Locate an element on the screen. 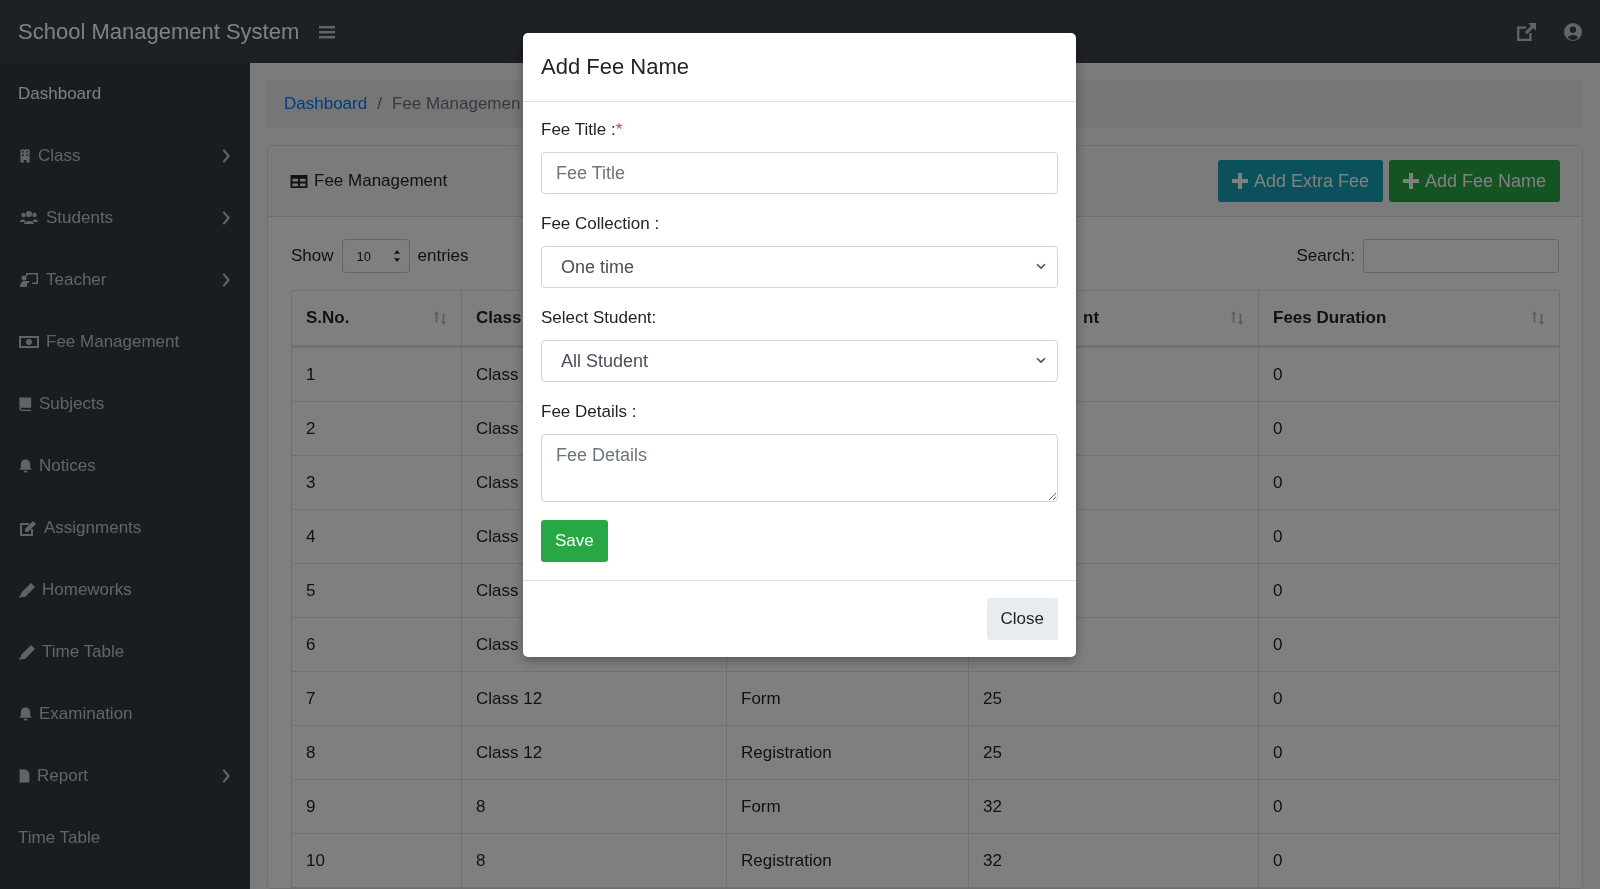 The image size is (1600, 889). building-icon is located at coordinates (25, 156).